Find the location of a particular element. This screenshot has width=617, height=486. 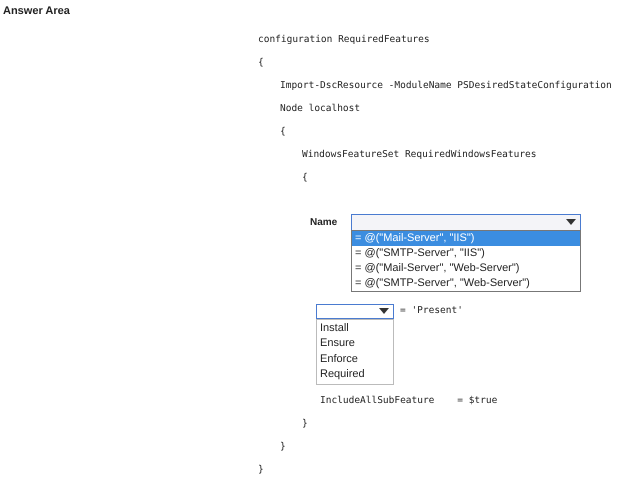

answer-area-heading: Answer Area is located at coordinates (36, 11).